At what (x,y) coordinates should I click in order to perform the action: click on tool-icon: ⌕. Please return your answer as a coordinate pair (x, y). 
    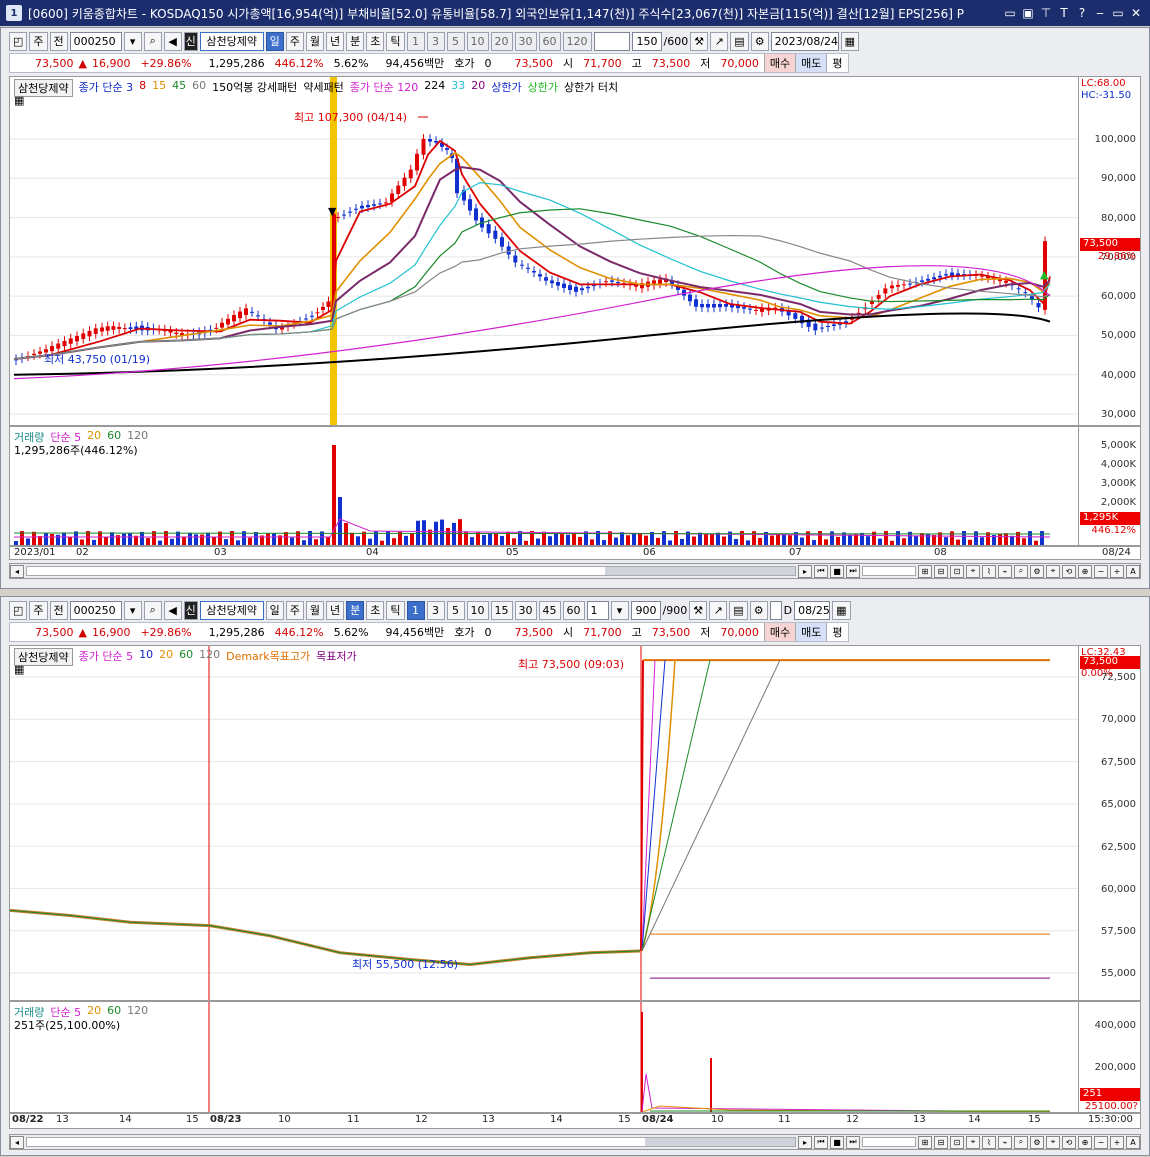
    Looking at the image, I should click on (1021, 571).